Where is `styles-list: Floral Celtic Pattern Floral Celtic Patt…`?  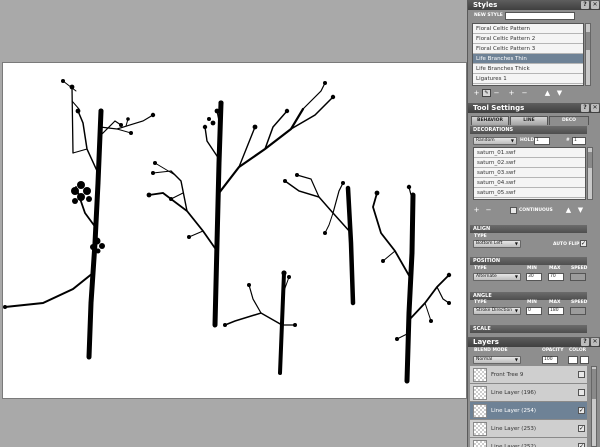 styles-list: Floral Celtic Pattern Floral Celtic Patt… is located at coordinates (528, 54).